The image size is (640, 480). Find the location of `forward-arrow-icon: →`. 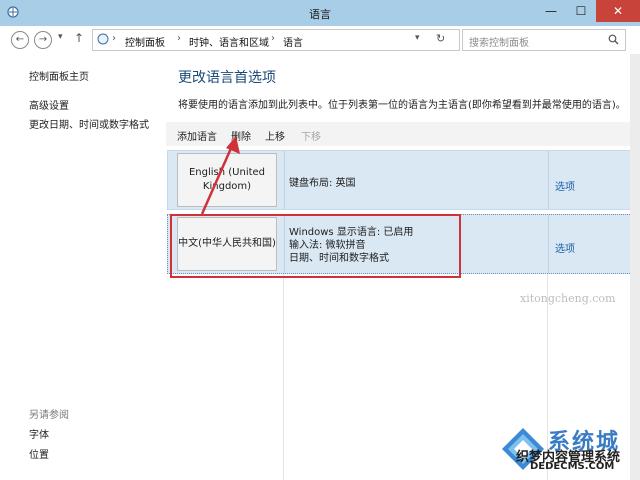

forward-arrow-icon: → is located at coordinates (43, 39).